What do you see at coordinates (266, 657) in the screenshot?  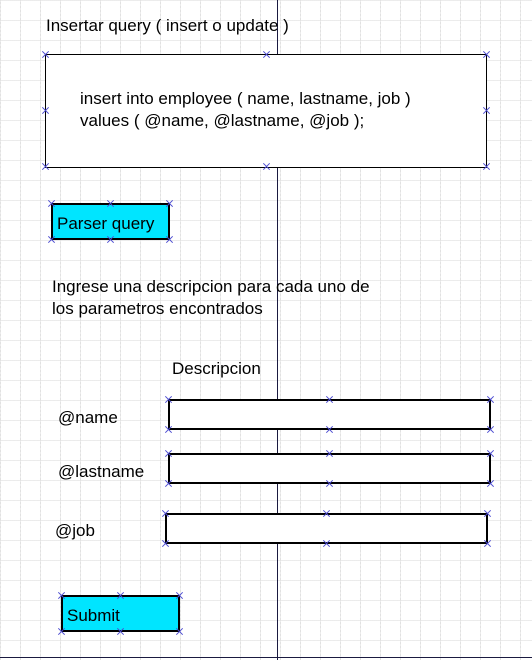 I see `horizontal-guide-line` at bounding box center [266, 657].